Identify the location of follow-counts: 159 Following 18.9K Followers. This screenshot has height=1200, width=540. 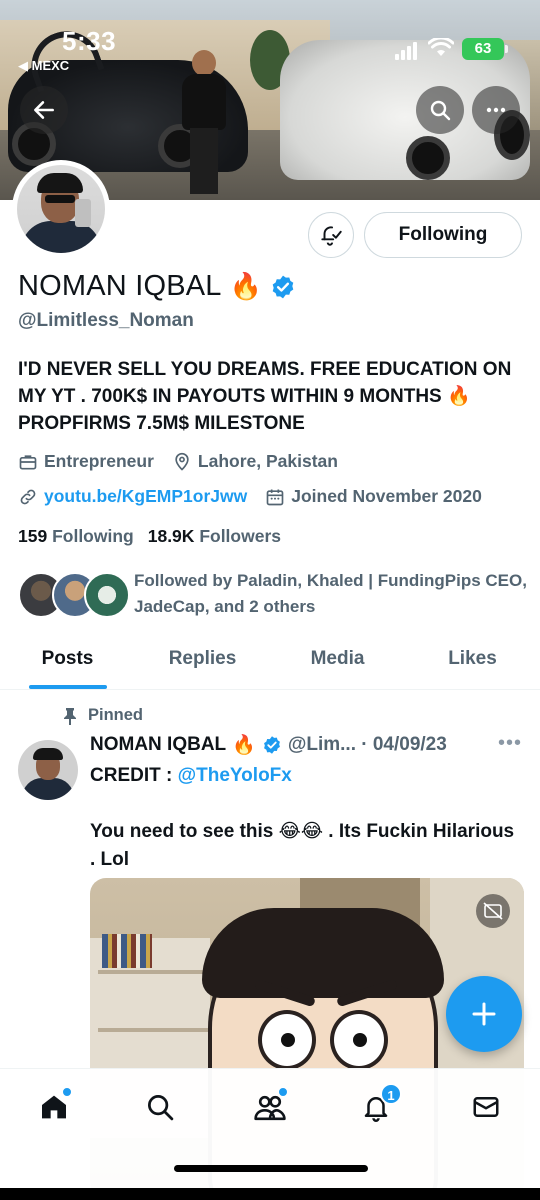
(149, 536).